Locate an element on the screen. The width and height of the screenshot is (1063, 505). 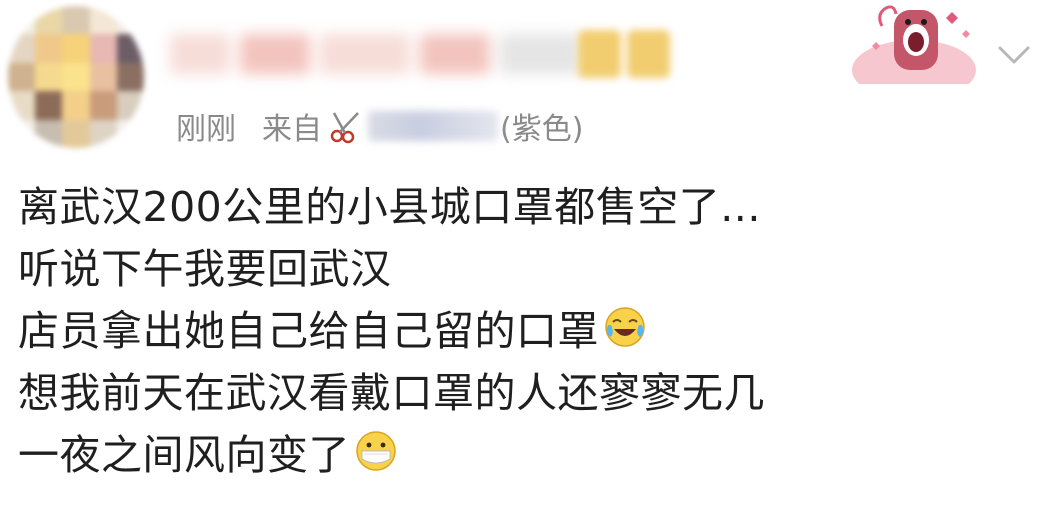
post-line-text: 听说下午我要回武汉 is located at coordinates (205, 269).